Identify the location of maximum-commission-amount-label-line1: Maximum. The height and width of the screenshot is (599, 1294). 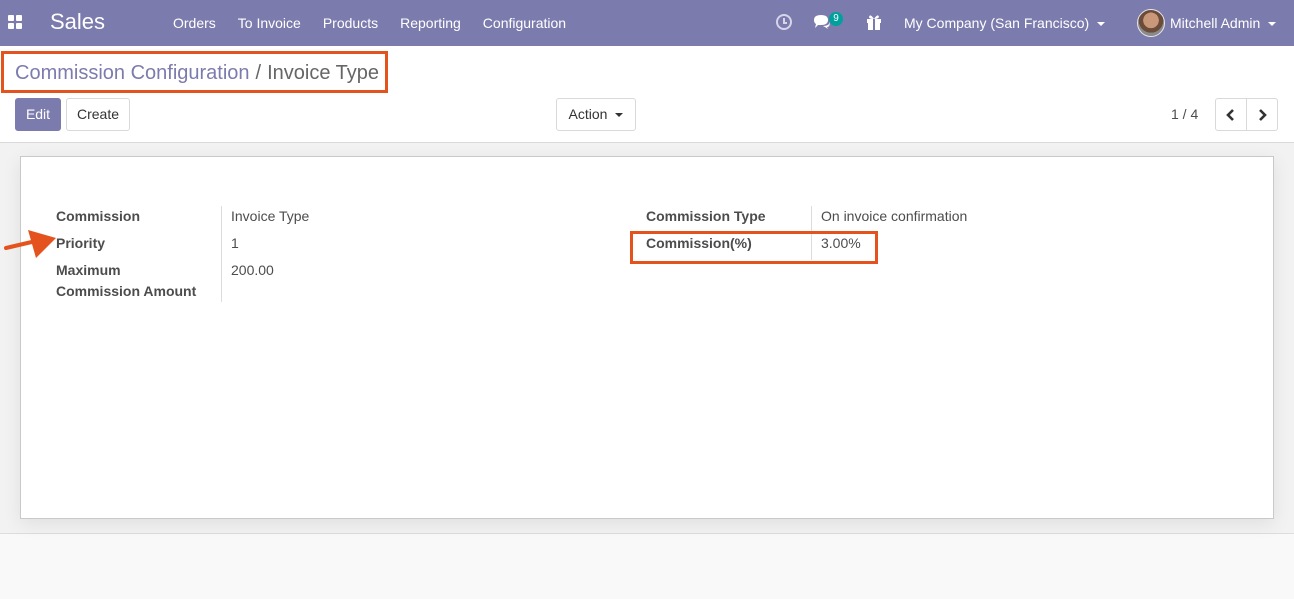
(88, 270).